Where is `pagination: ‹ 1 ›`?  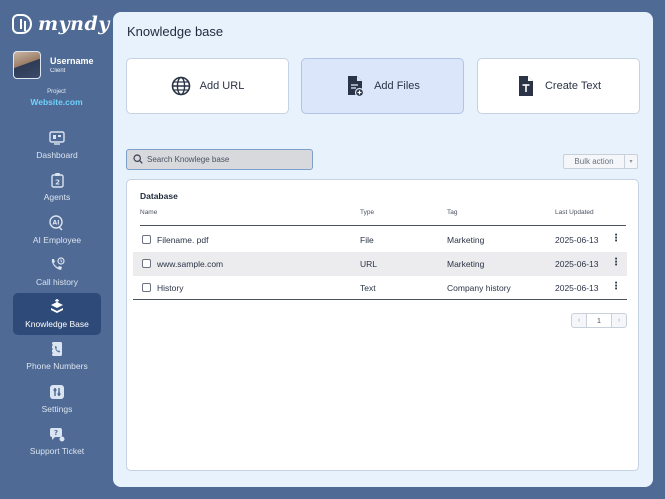 pagination: ‹ 1 › is located at coordinates (599, 320).